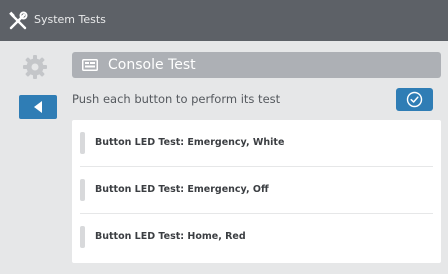 This screenshot has height=274, width=448. I want to click on page-title: System Tests, so click(70, 19).